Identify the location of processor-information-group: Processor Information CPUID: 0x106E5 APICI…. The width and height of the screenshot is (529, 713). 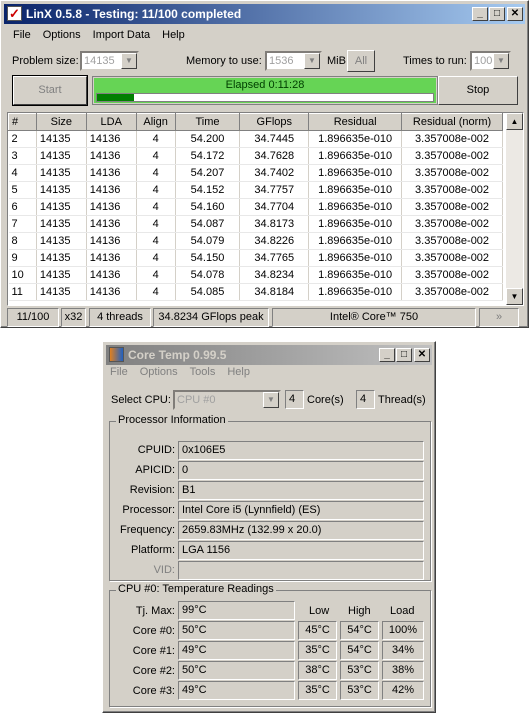
(270, 497).